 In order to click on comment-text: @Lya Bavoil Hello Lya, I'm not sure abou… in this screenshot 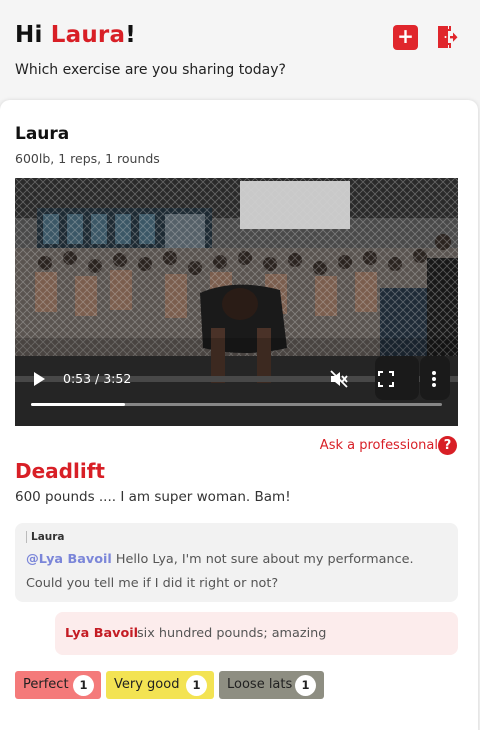, I will do `click(220, 571)`.